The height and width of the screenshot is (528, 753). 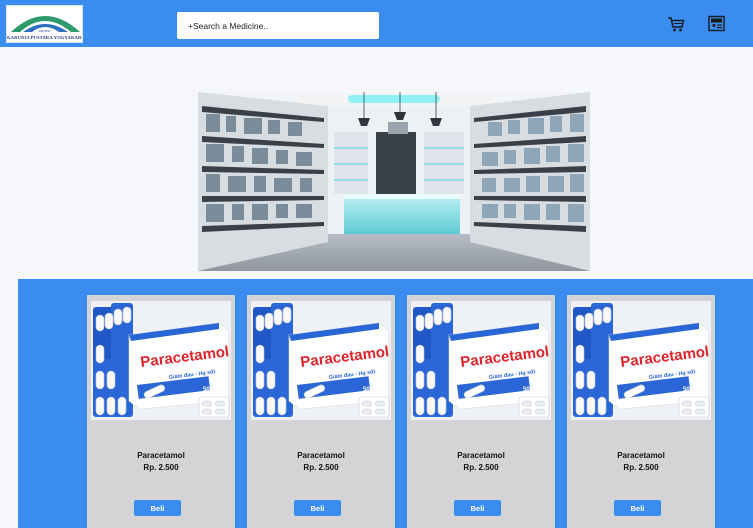 What do you see at coordinates (44, 24) in the screenshot?
I see `brand-logo: APOTEK KARUNIA PUSTAKA YOGYAKARTA` at bounding box center [44, 24].